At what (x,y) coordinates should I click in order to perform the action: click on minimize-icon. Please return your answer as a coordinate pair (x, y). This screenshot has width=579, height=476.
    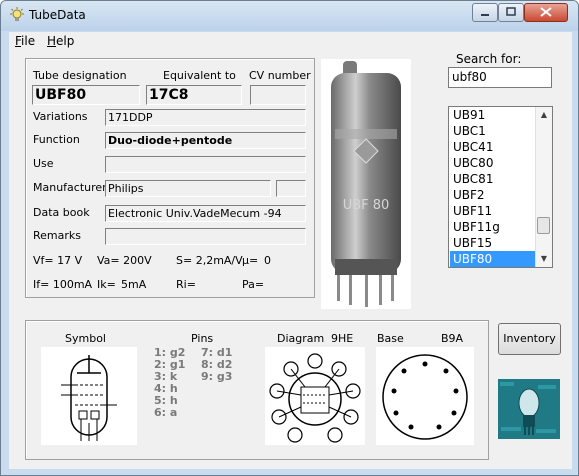
    Looking at the image, I should click on (485, 15).